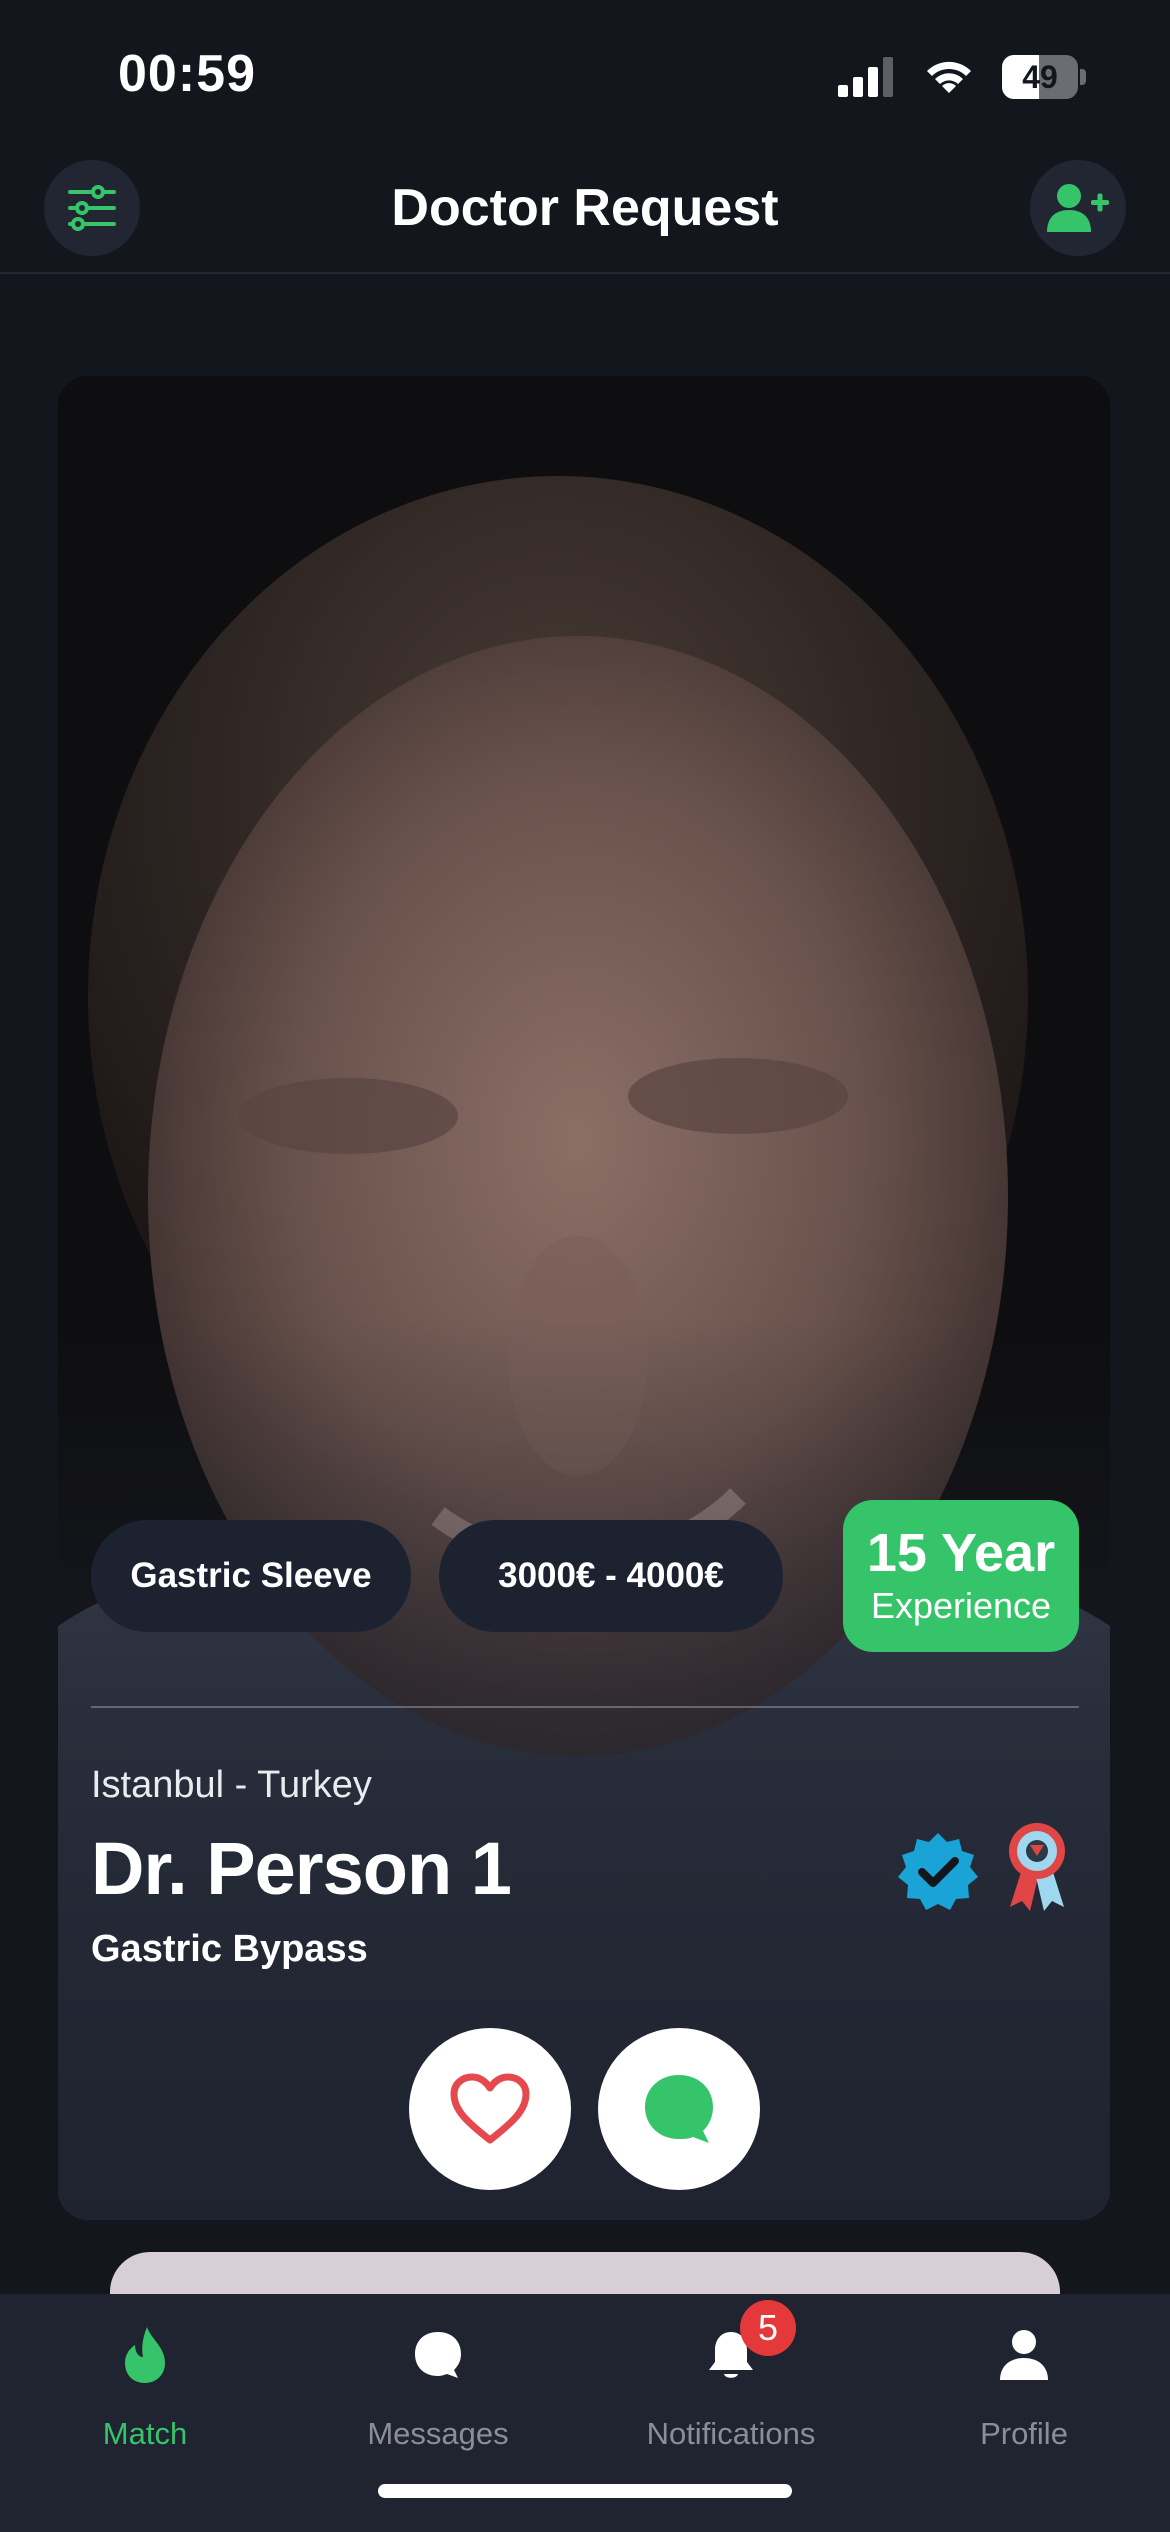 This screenshot has height=2532, width=1170. I want to click on add-user-button, so click(1078, 208).